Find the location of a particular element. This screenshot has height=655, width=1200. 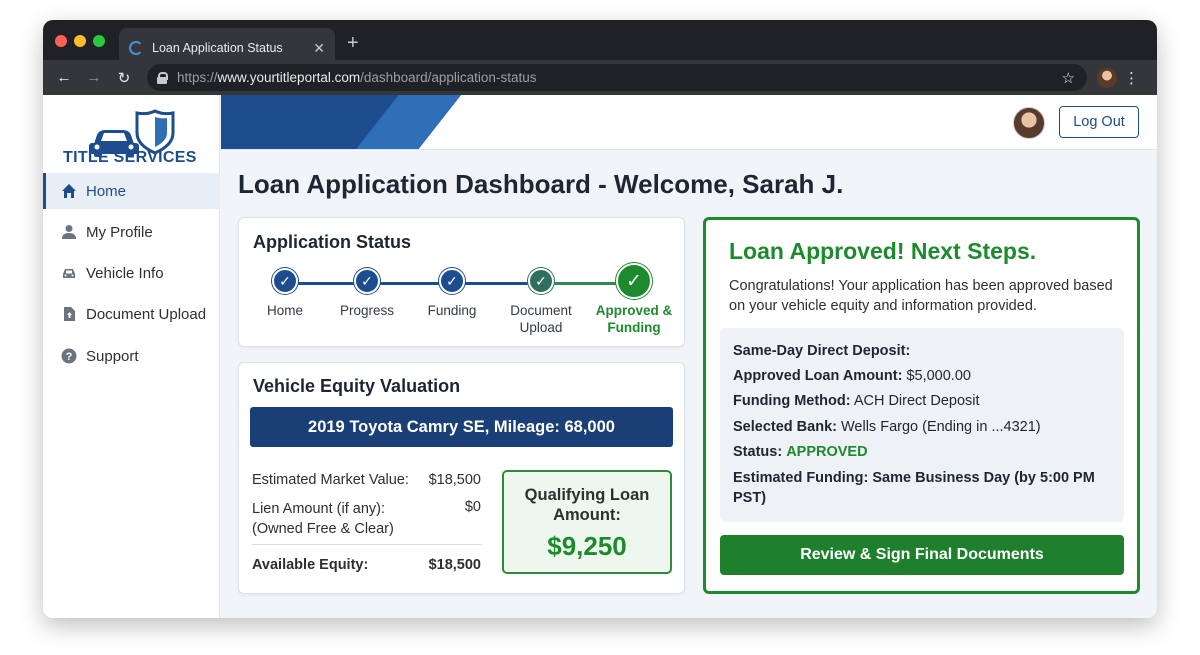

selected-bank-label: Selected Bank: is located at coordinates (785, 427).